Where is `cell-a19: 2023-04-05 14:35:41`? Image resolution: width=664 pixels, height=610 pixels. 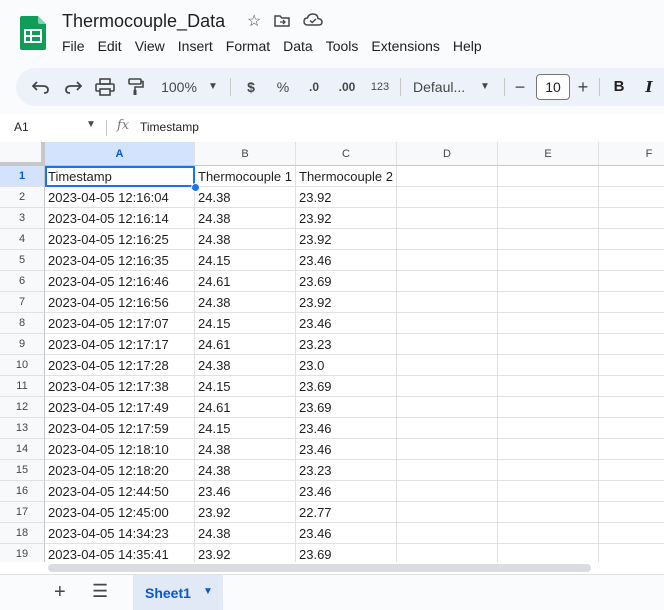 cell-a19: 2023-04-05 14:35:41 is located at coordinates (120, 553).